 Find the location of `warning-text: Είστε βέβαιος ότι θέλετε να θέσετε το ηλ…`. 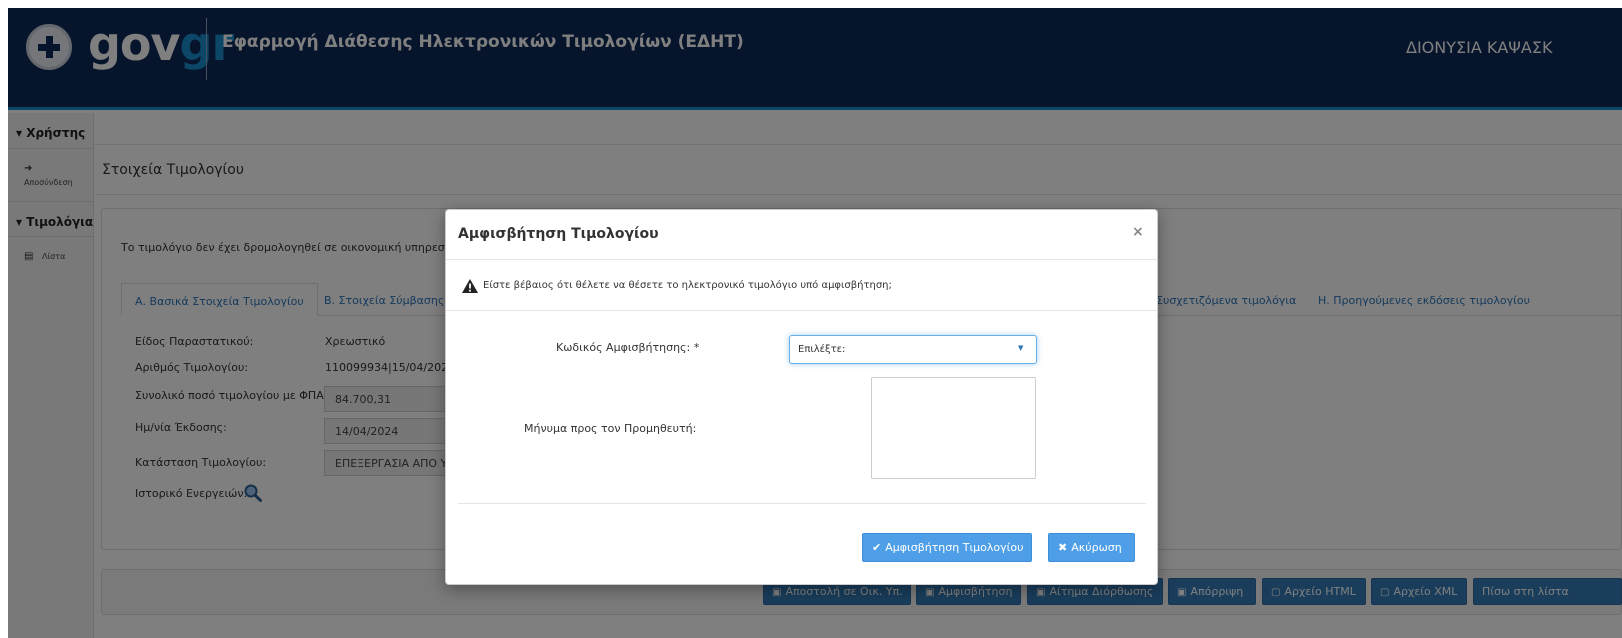

warning-text: Είστε βέβαιος ότι θέλετε να θέσετε το ηλ… is located at coordinates (687, 285).